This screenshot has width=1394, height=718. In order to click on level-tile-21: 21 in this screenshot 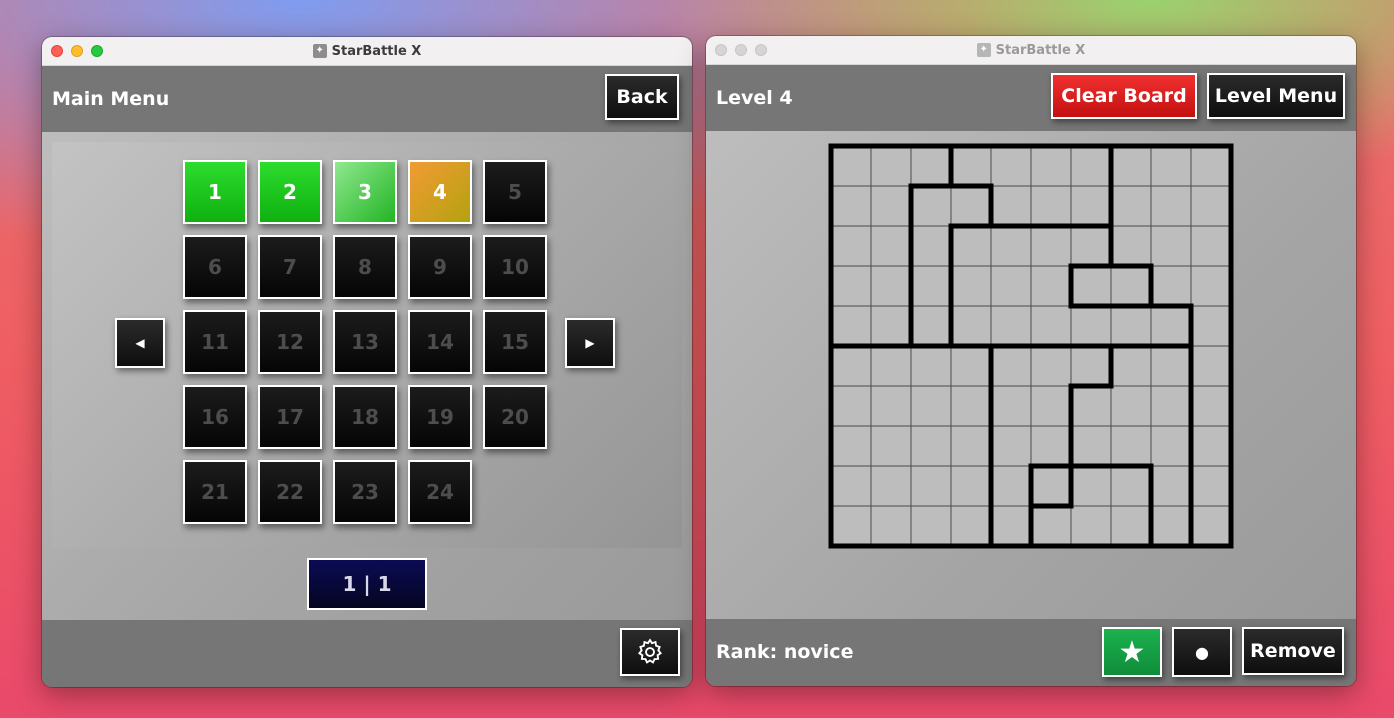, I will do `click(215, 492)`.